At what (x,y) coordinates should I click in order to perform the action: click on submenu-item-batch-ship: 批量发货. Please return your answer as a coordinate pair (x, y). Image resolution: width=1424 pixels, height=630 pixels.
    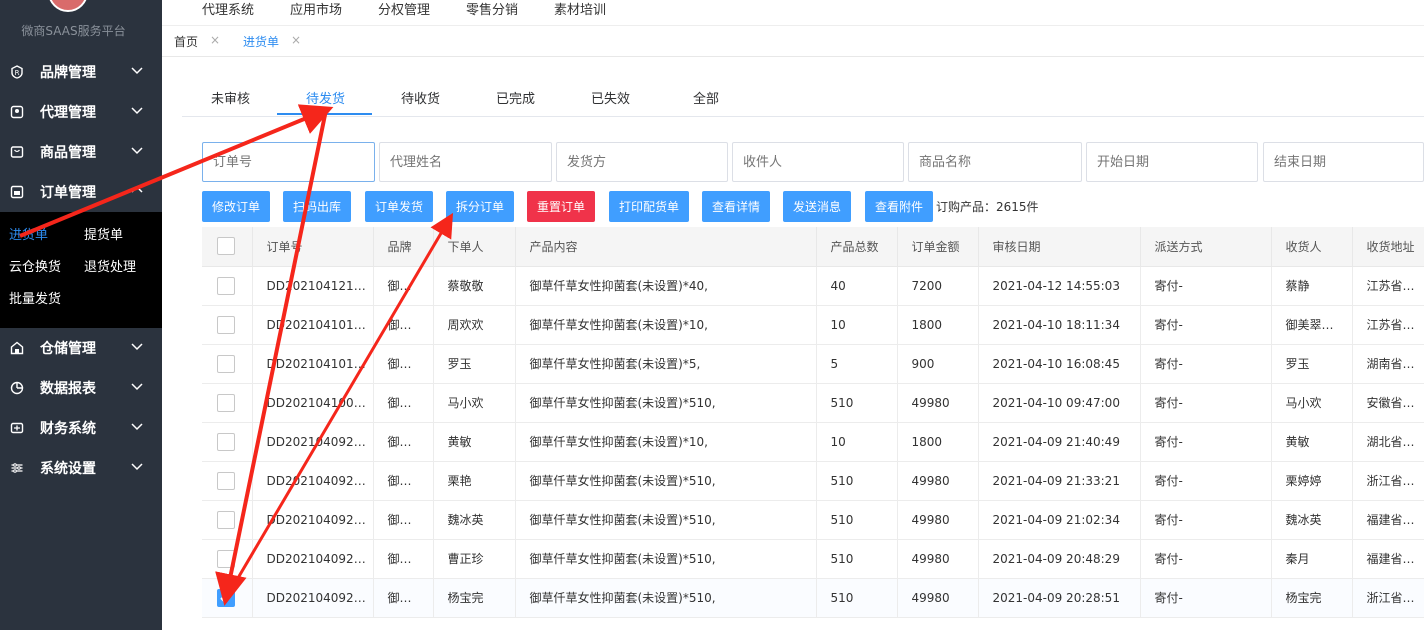
    Looking at the image, I should click on (37, 304).